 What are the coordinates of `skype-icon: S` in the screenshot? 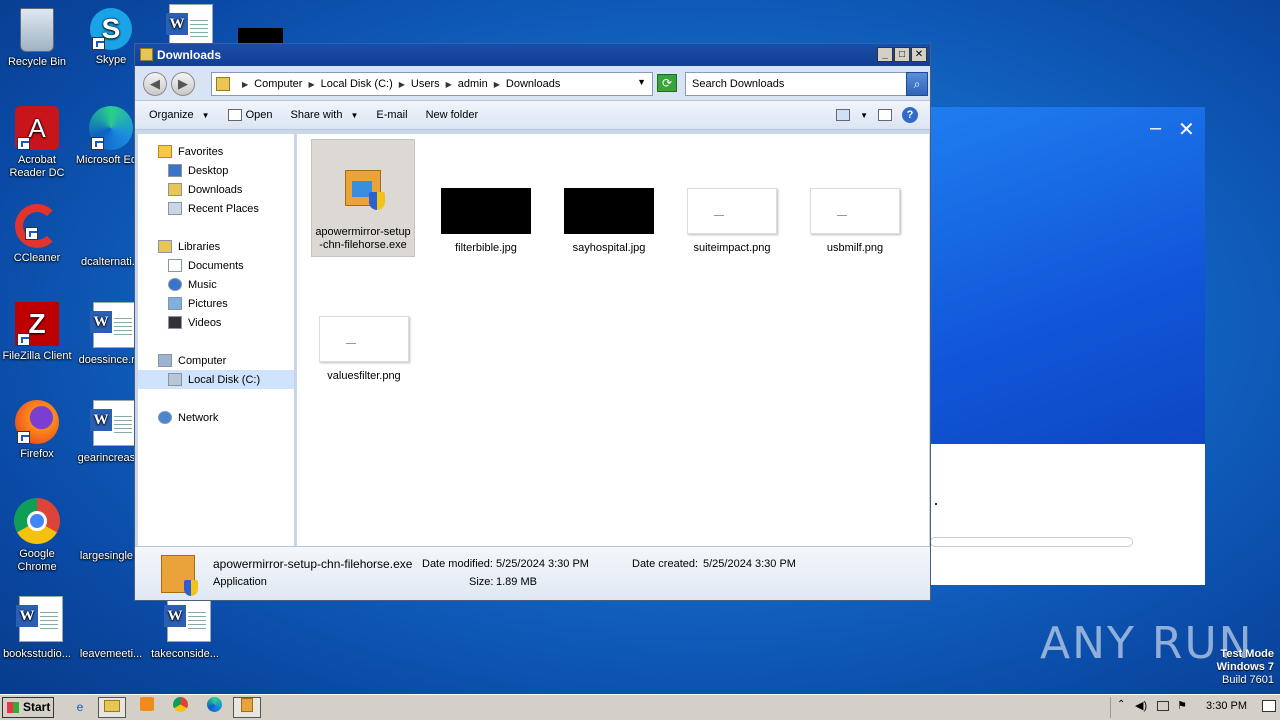 It's located at (111, 29).